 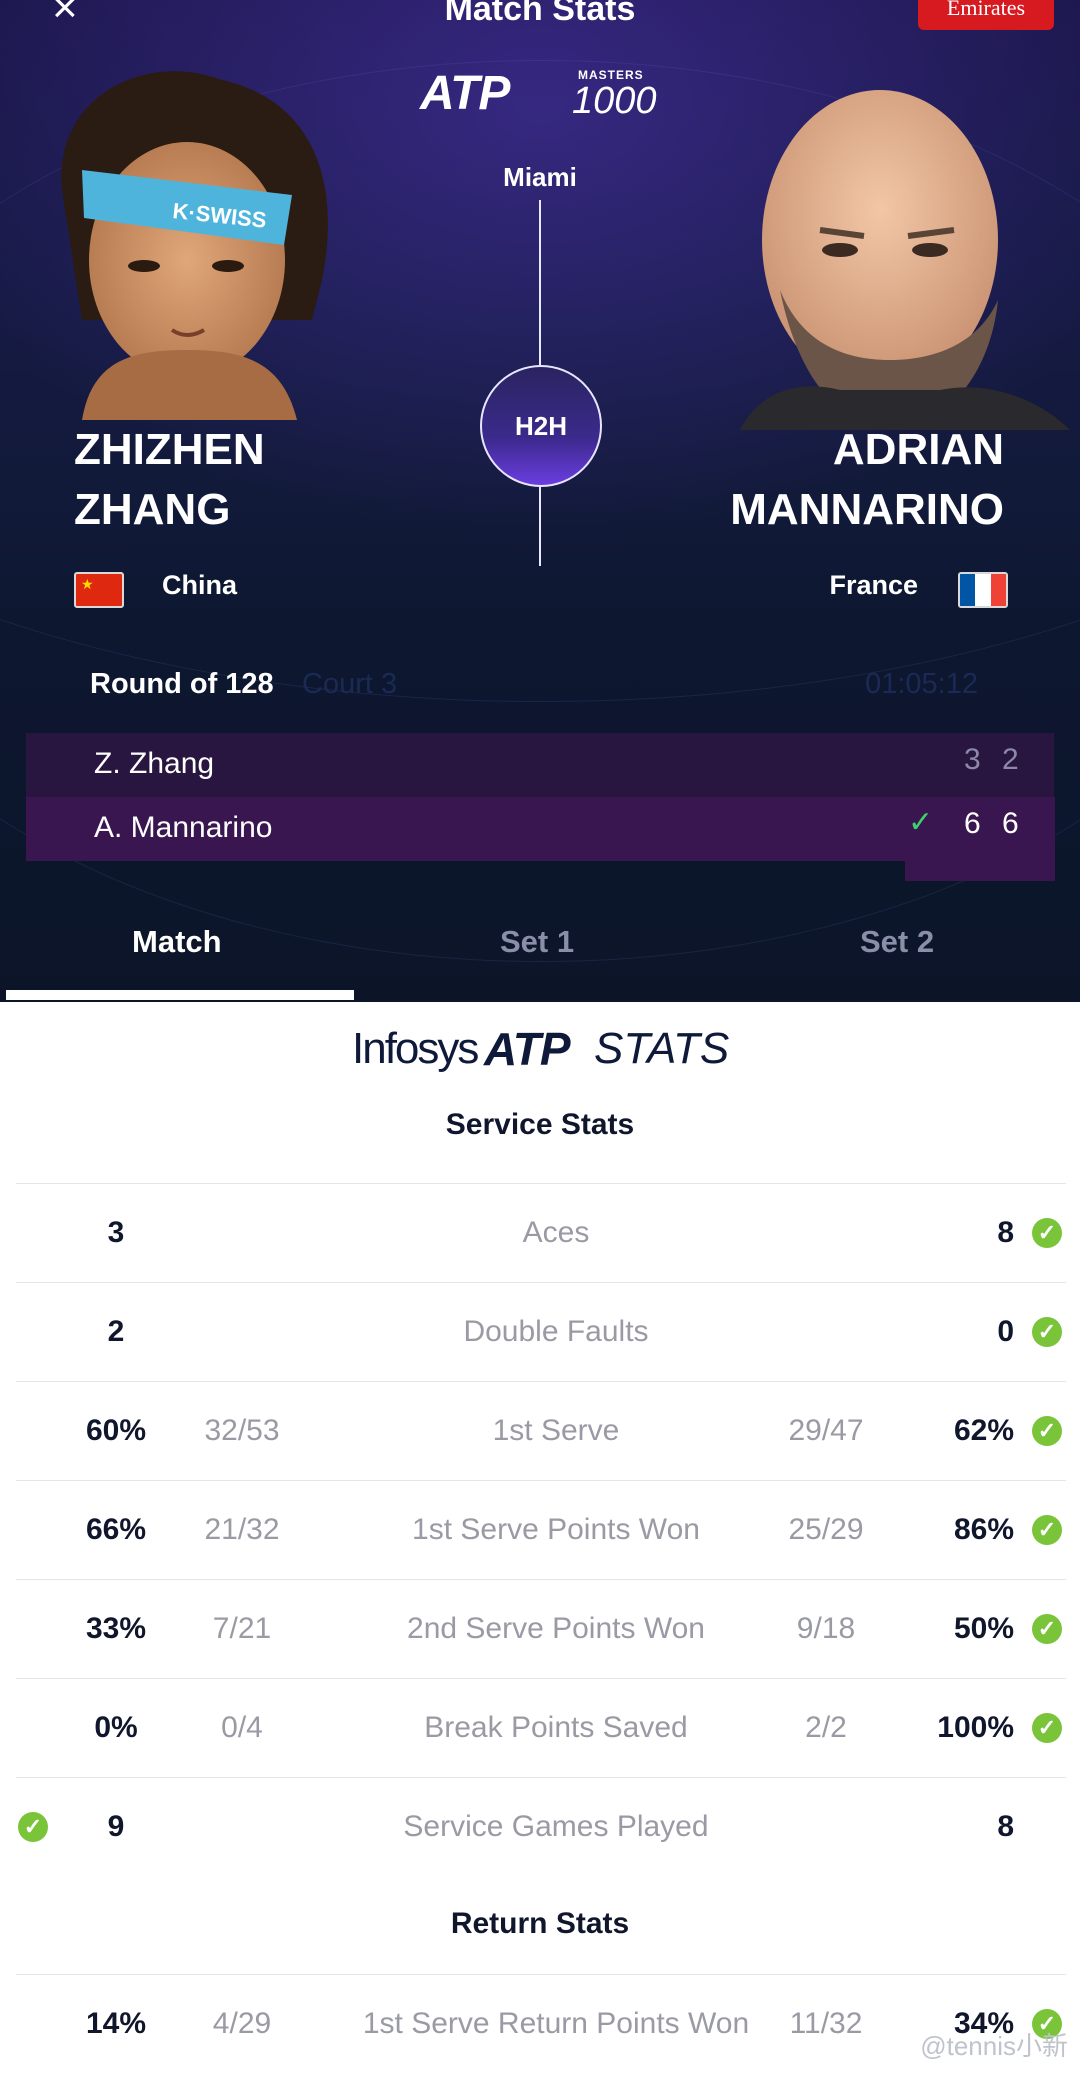 I want to click on infosys-atp-stats-logo: Infosys ATP STATS, so click(x=542, y=1048).